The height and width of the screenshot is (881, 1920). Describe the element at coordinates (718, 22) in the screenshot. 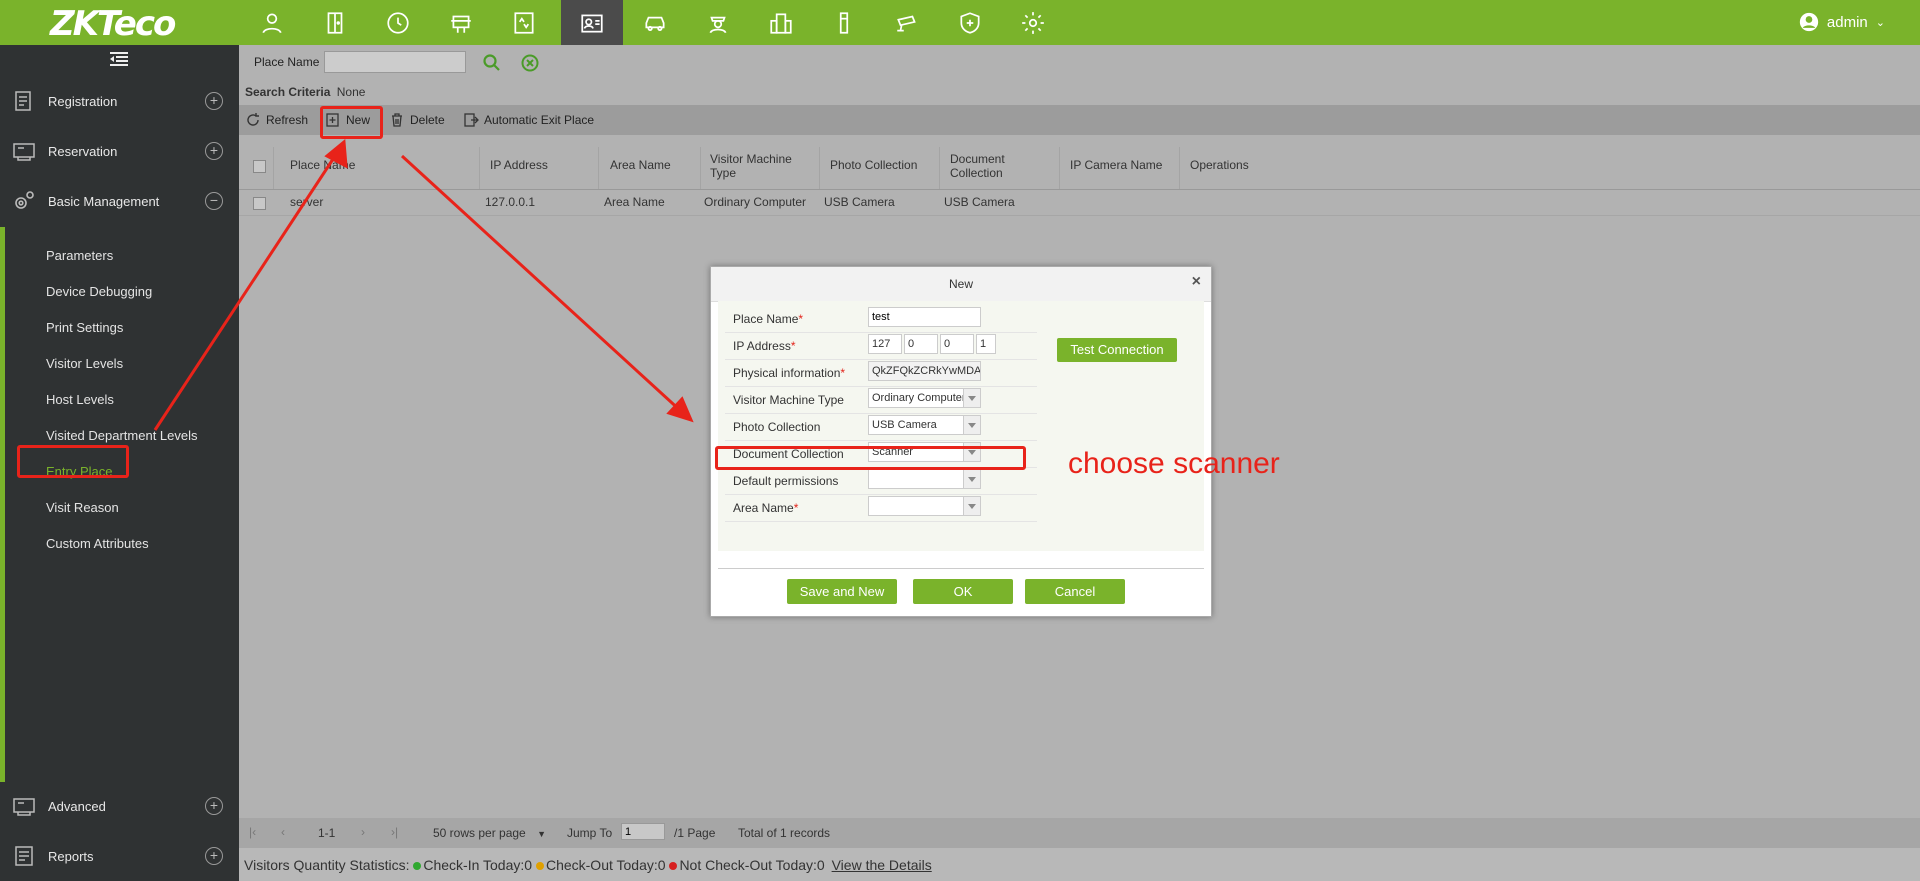

I see `guard-icon` at that location.